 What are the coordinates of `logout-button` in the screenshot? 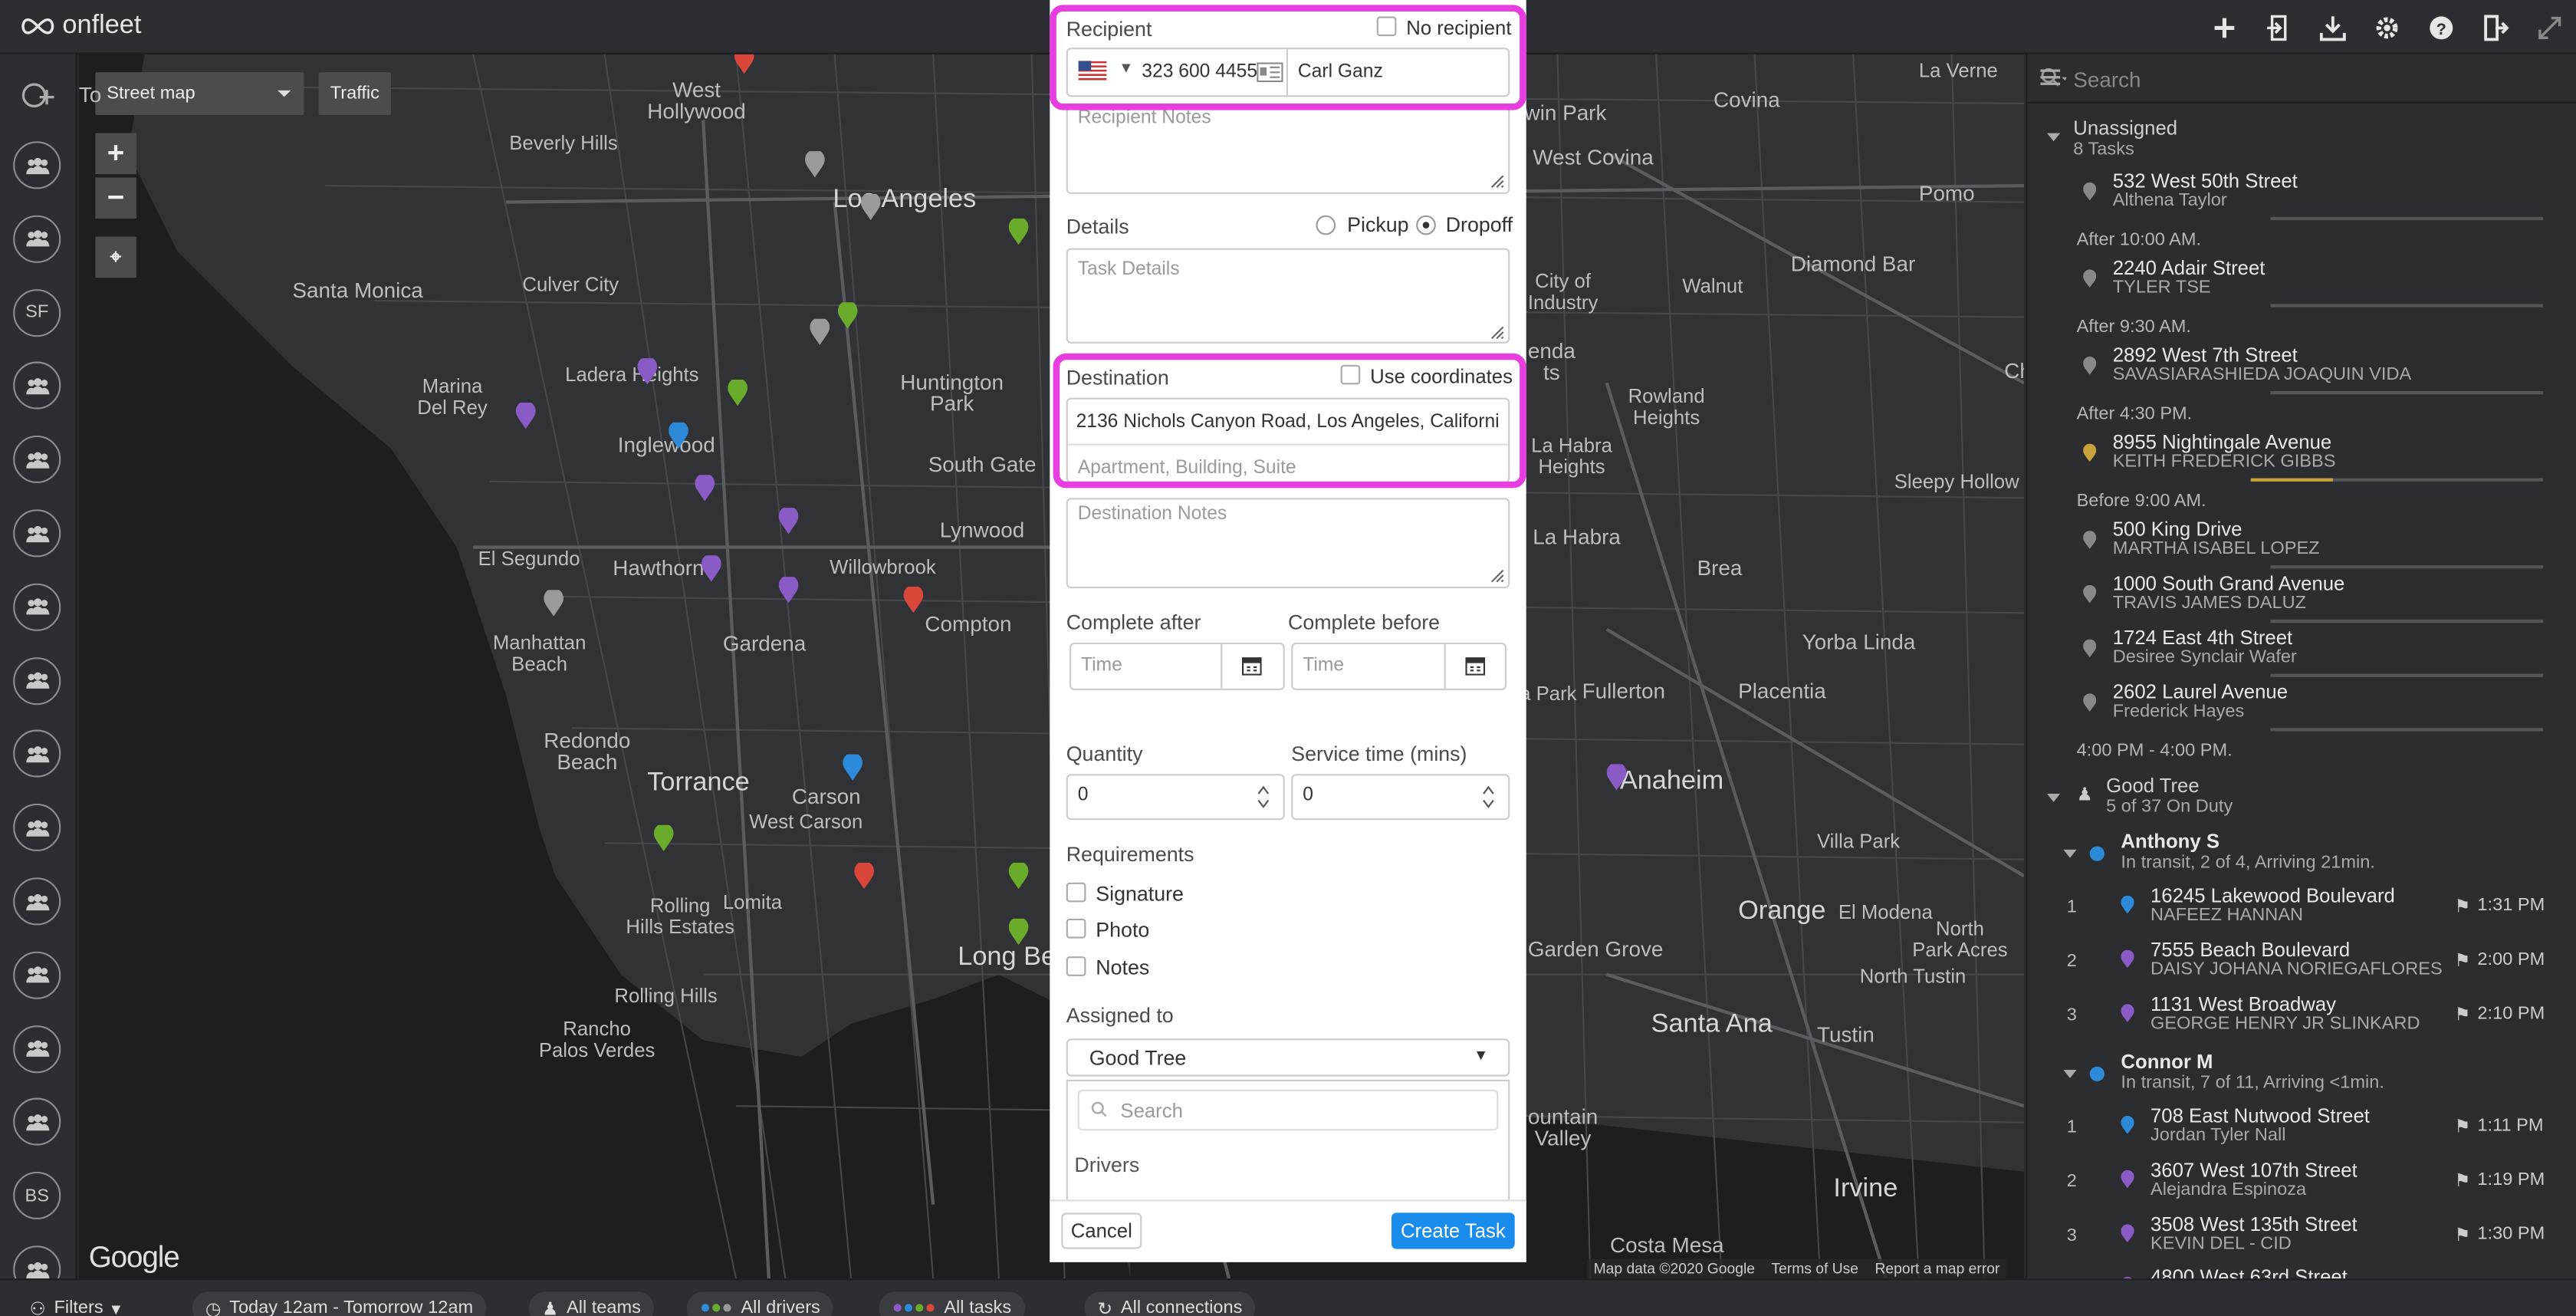 It's located at (2495, 27).